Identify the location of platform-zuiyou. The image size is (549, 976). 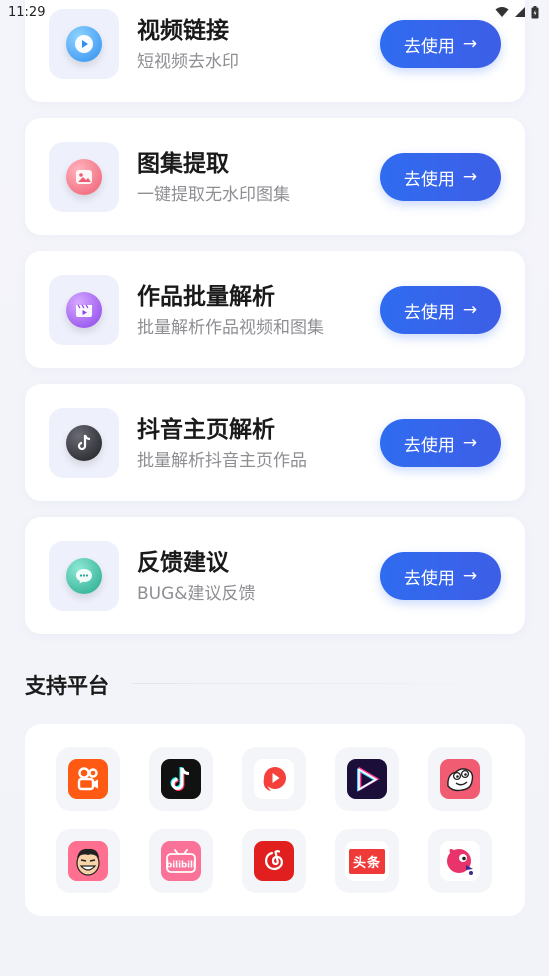
(88, 861).